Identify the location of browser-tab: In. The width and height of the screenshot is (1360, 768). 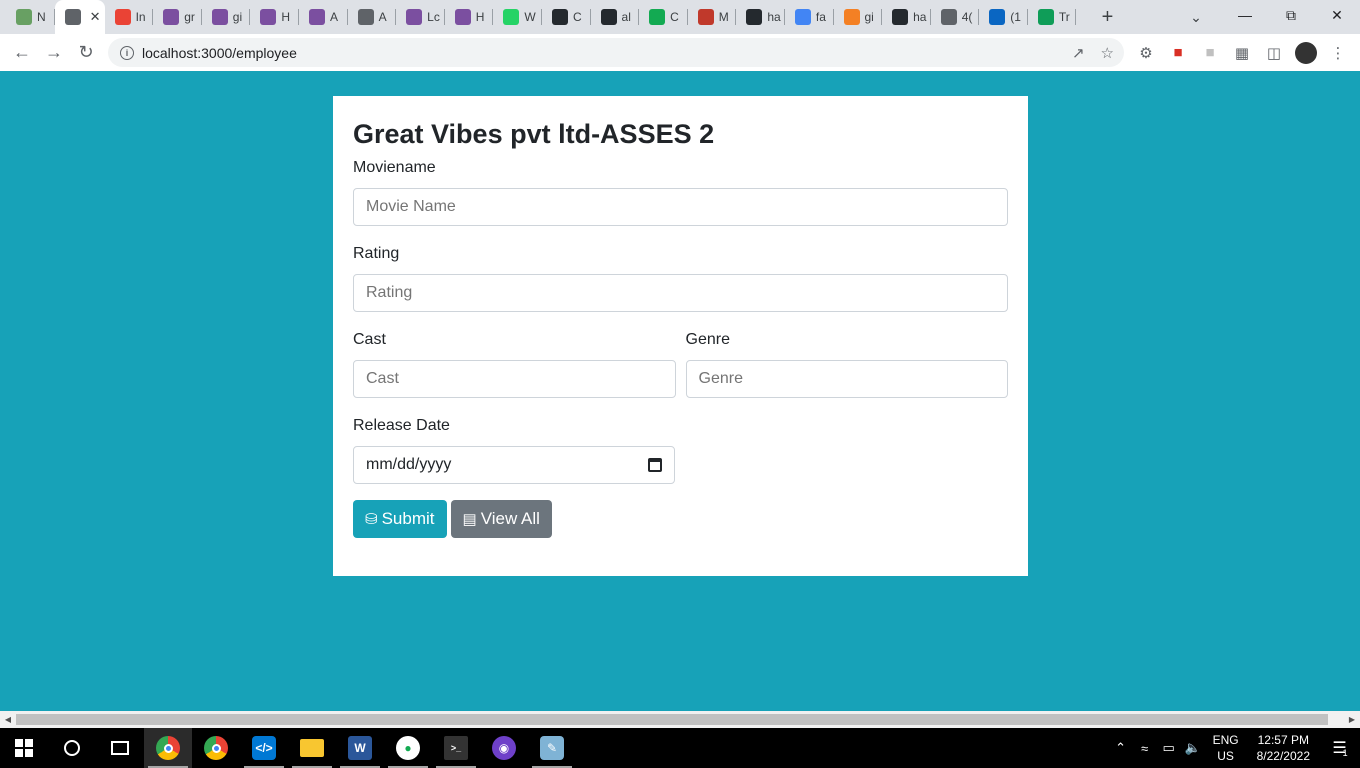
(129, 17).